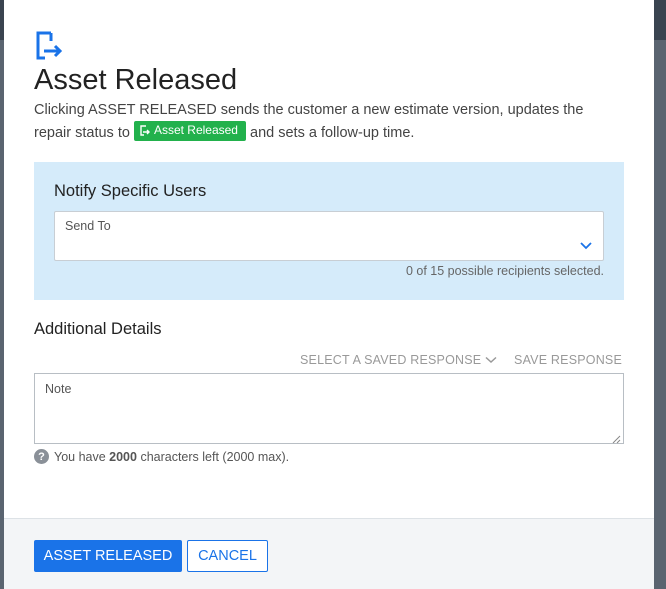  I want to click on notify-title: Notify Specific Users, so click(130, 191).